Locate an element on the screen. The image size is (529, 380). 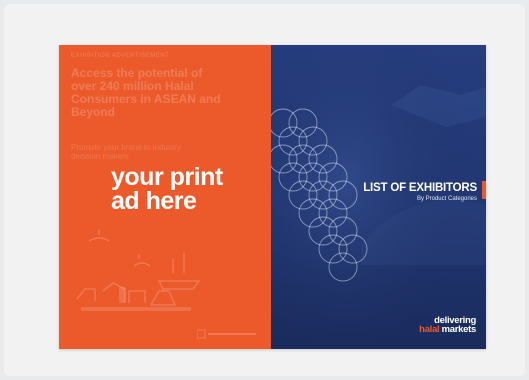
ad-headline: your print ad here is located at coordinates (186, 189).